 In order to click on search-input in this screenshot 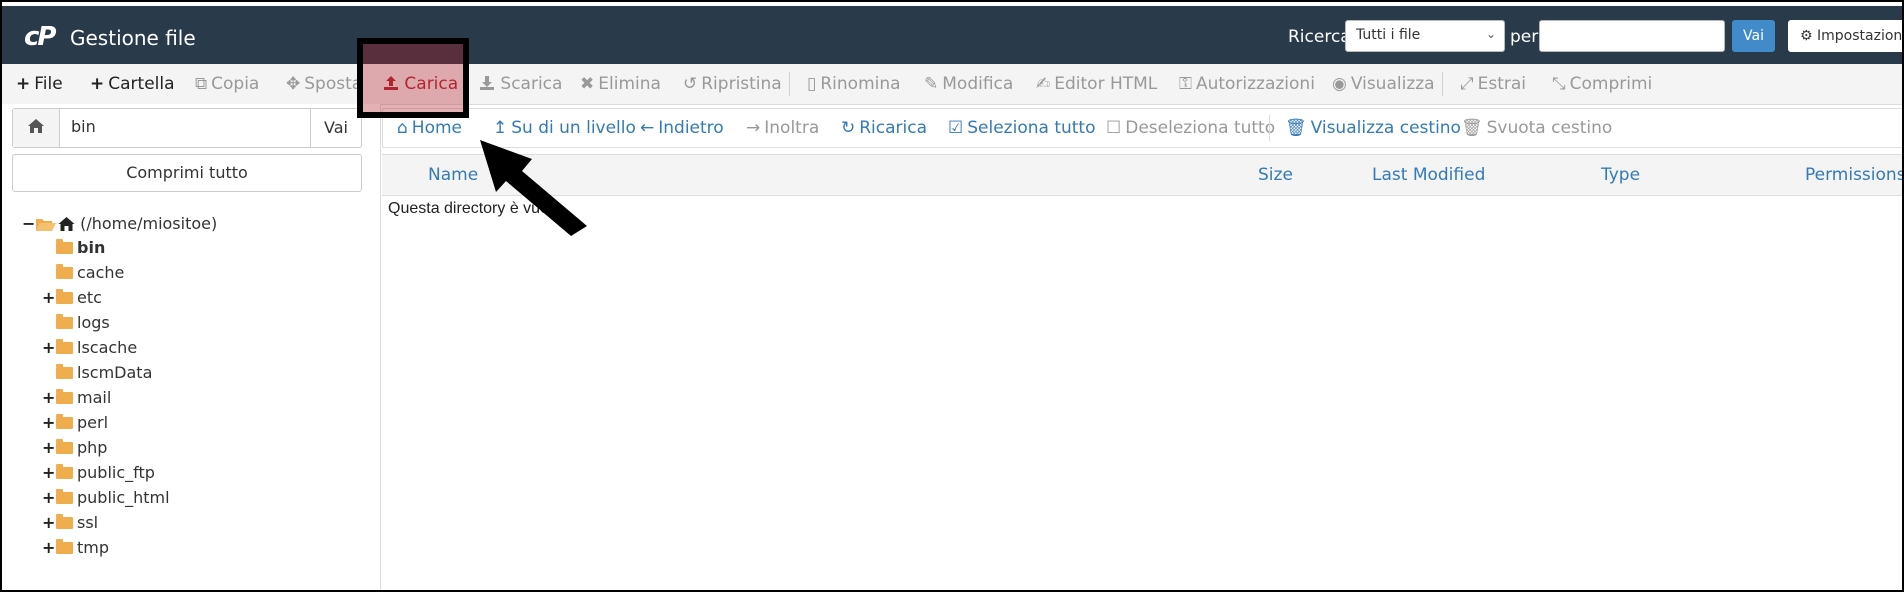, I will do `click(1632, 36)`.